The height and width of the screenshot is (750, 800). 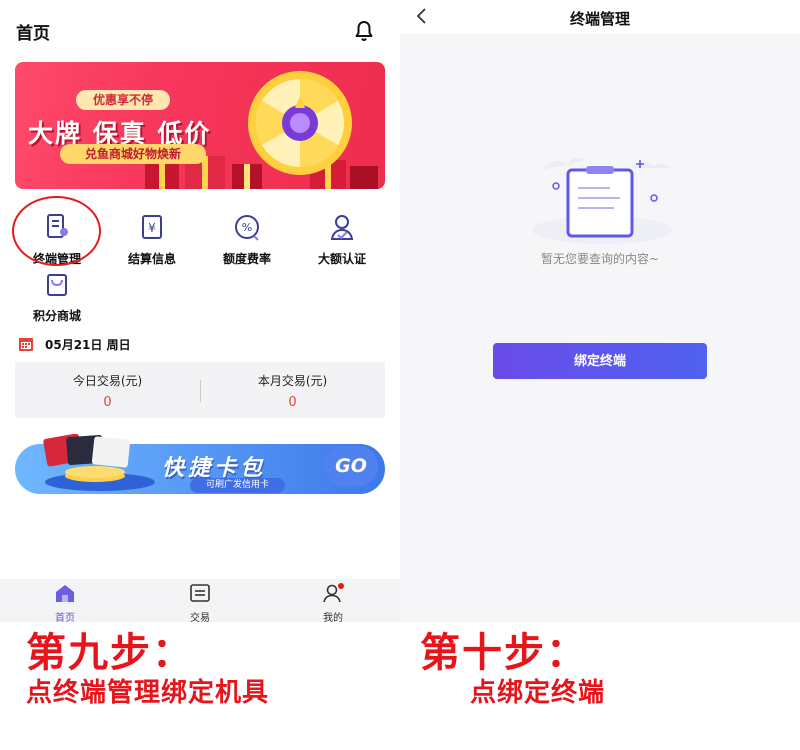 What do you see at coordinates (341, 259) in the screenshot?
I see `menu-label: 大额认证` at bounding box center [341, 259].